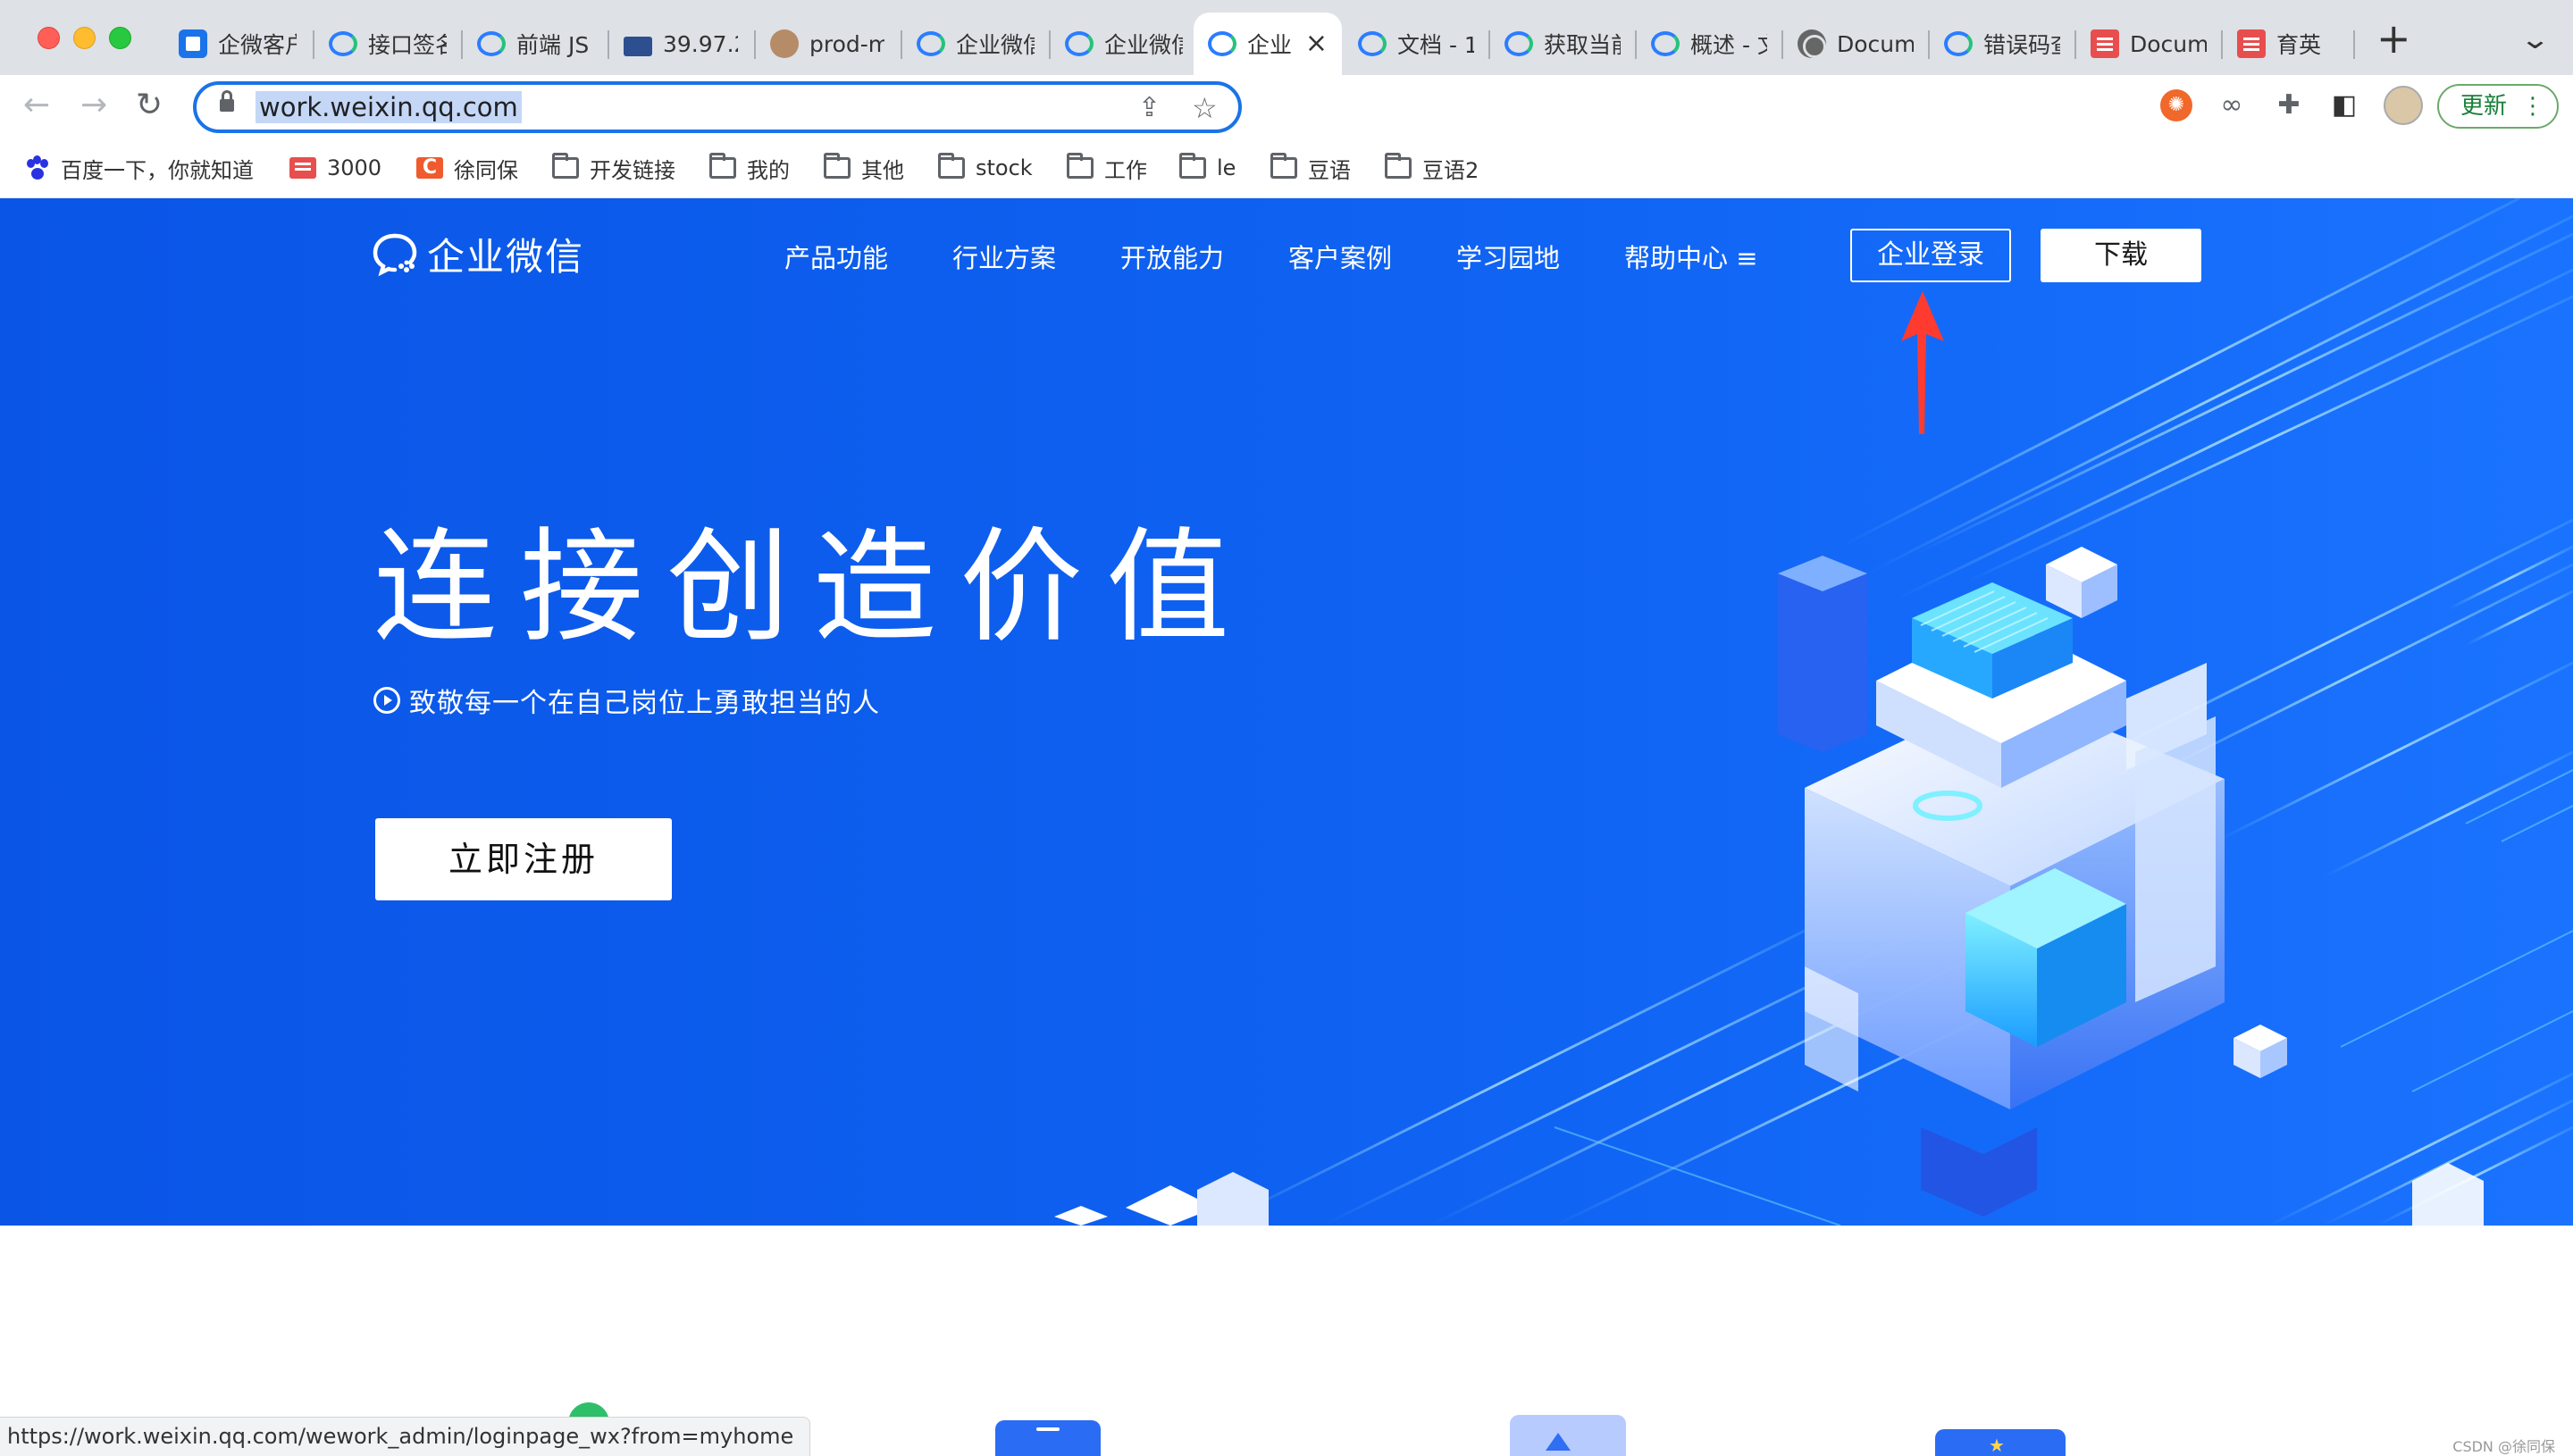  I want to click on tab-10: 获取当前, so click(1562, 44).